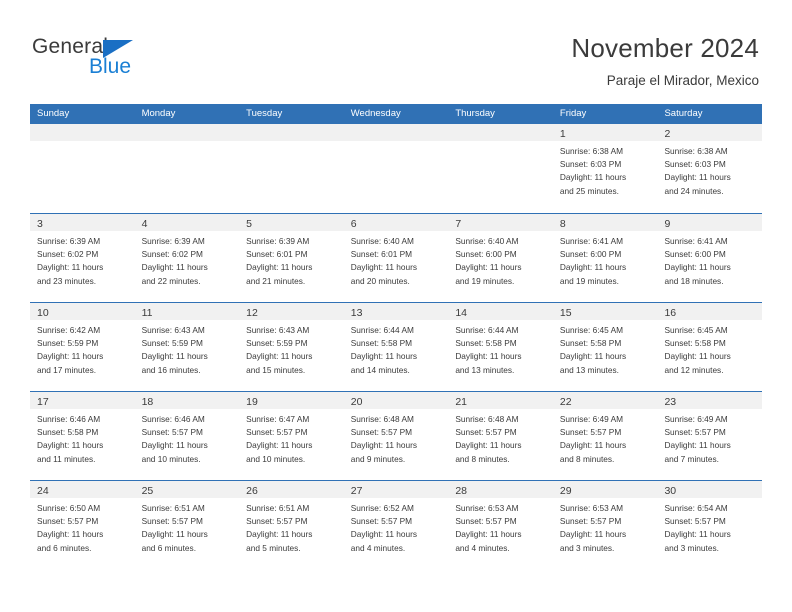 The image size is (792, 612). Describe the element at coordinates (82, 400) in the screenshot. I see `day-number-band: 17` at that location.